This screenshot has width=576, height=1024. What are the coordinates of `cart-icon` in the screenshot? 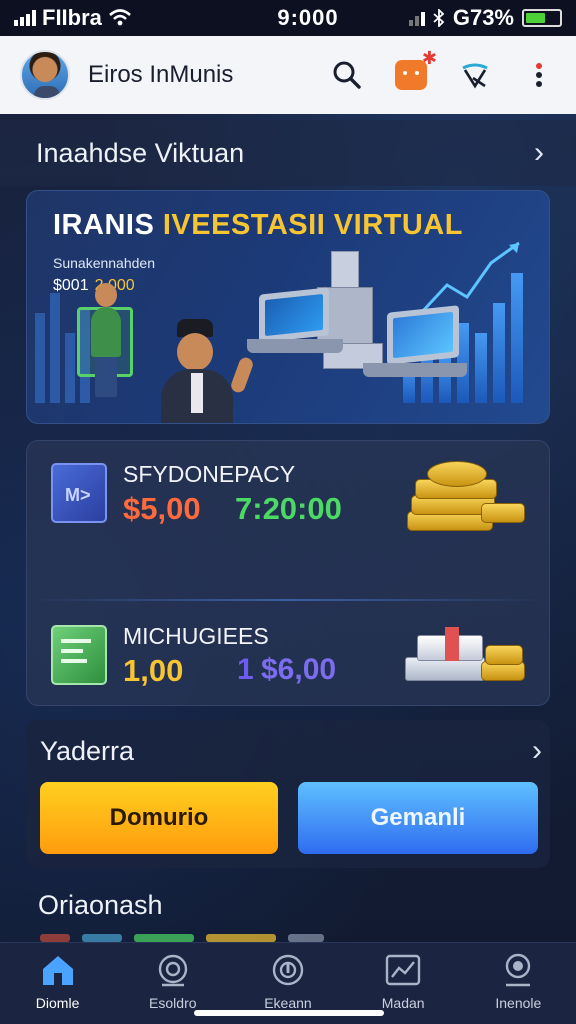 It's located at (415, 70).